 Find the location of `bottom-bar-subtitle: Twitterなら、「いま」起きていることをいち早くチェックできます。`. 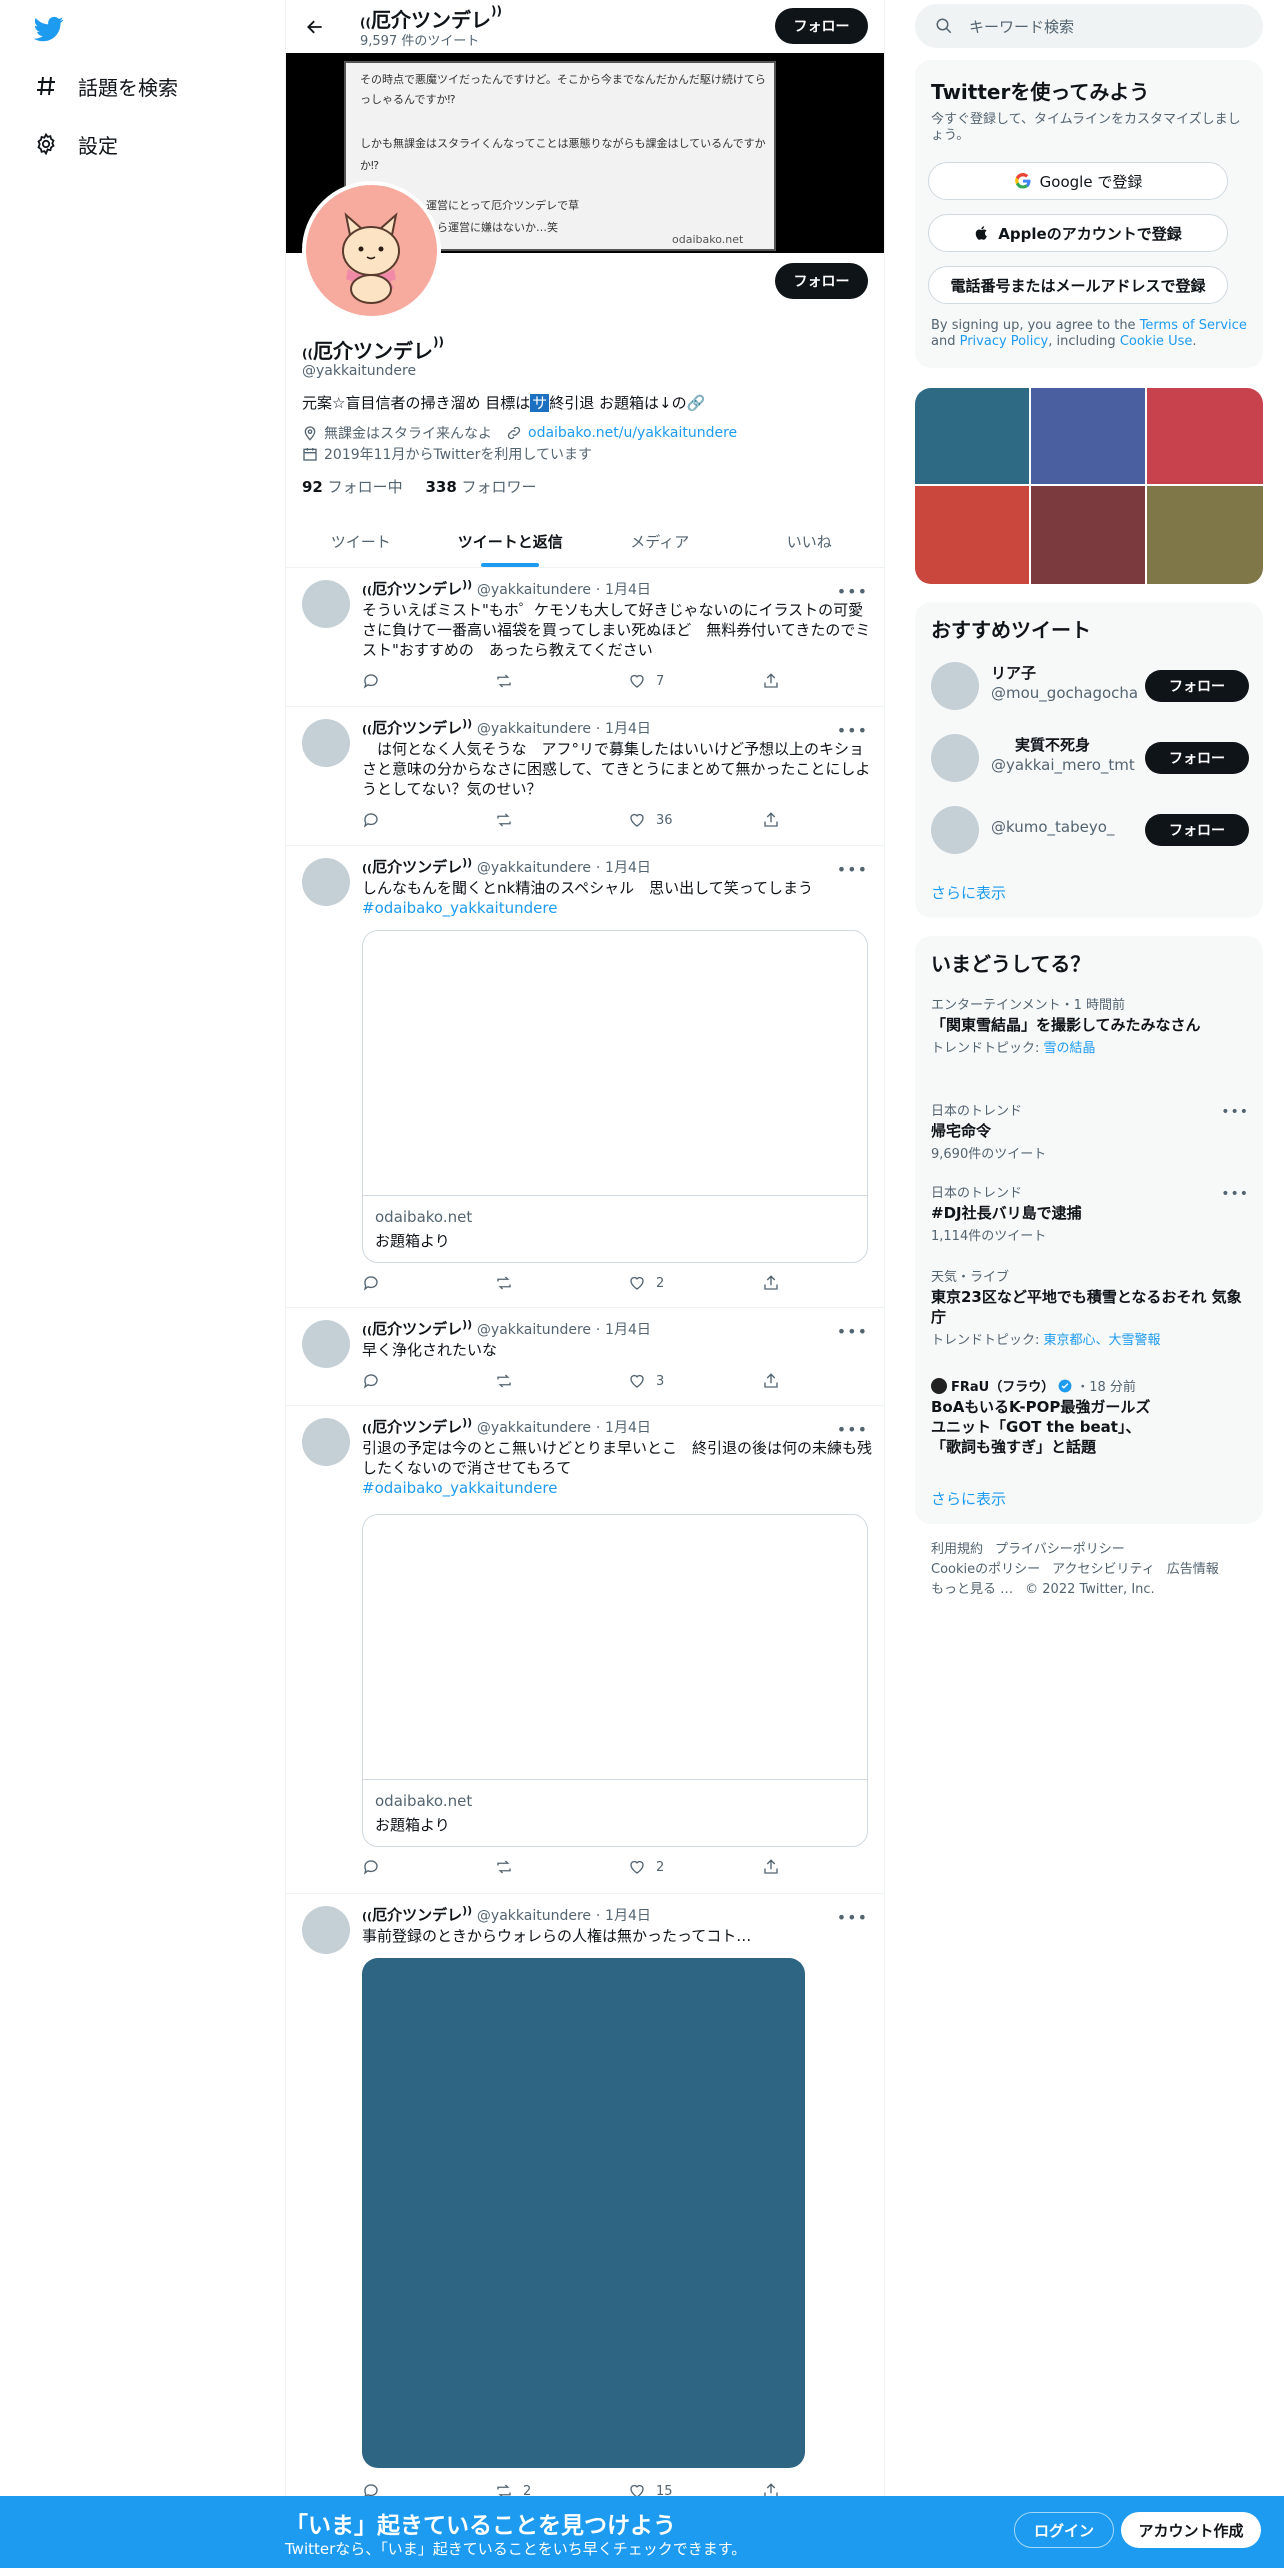

bottom-bar-subtitle: Twitterなら、「いま」起きていることをいち早くチェックできます。 is located at coordinates (516, 2549).